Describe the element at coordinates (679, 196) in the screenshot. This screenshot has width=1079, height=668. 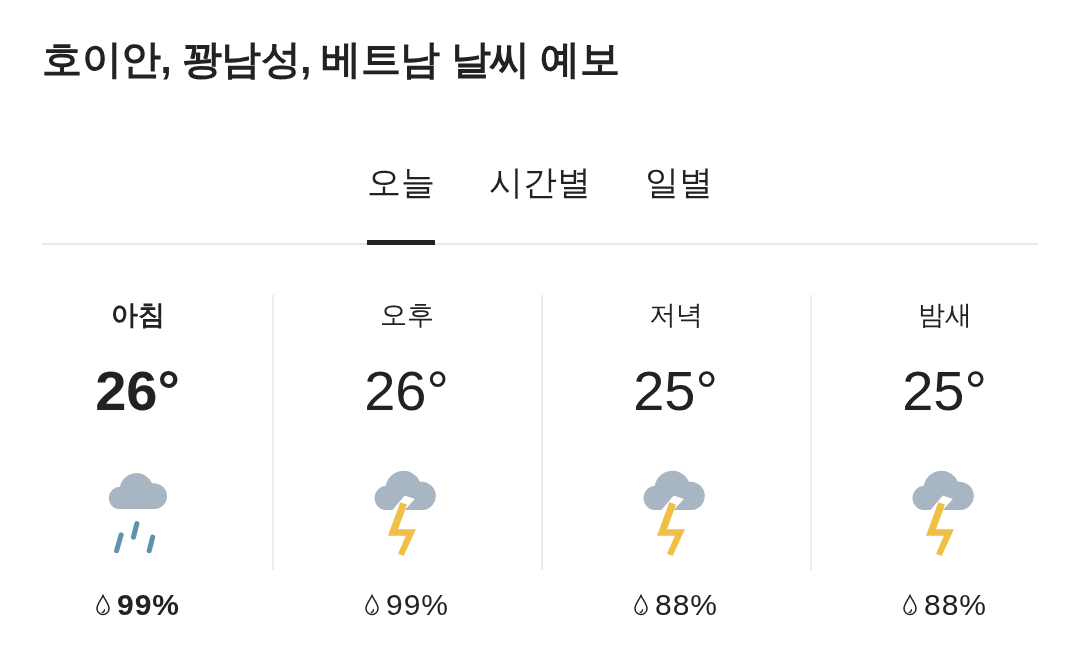
I see `tab: 일별` at that location.